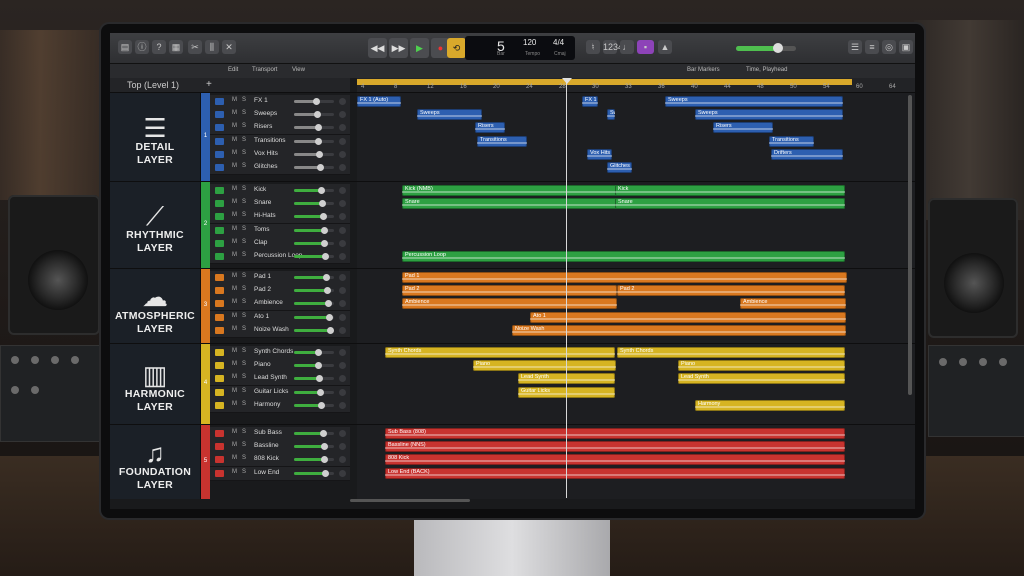 This screenshot has width=1024, height=576. Describe the element at coordinates (566, 288) in the screenshot. I see `playhead` at that location.